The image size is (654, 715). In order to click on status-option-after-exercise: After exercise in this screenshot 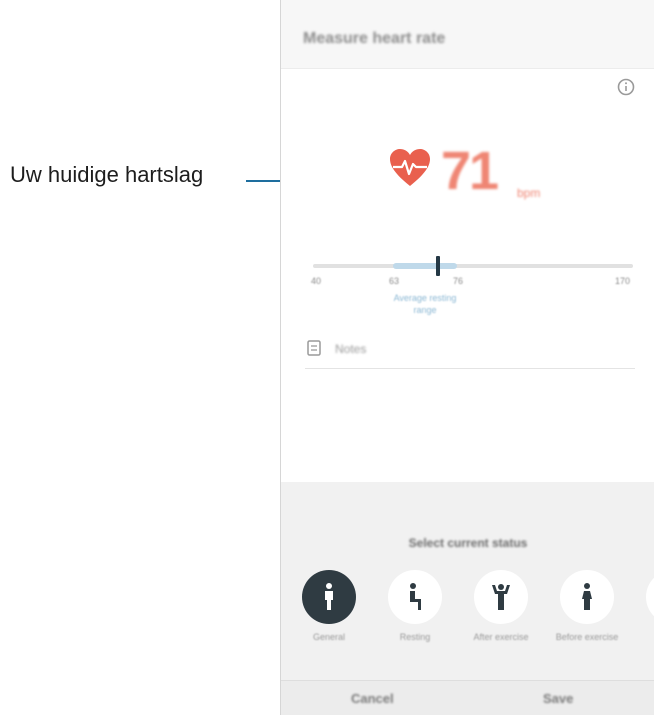, I will do `click(497, 620)`.